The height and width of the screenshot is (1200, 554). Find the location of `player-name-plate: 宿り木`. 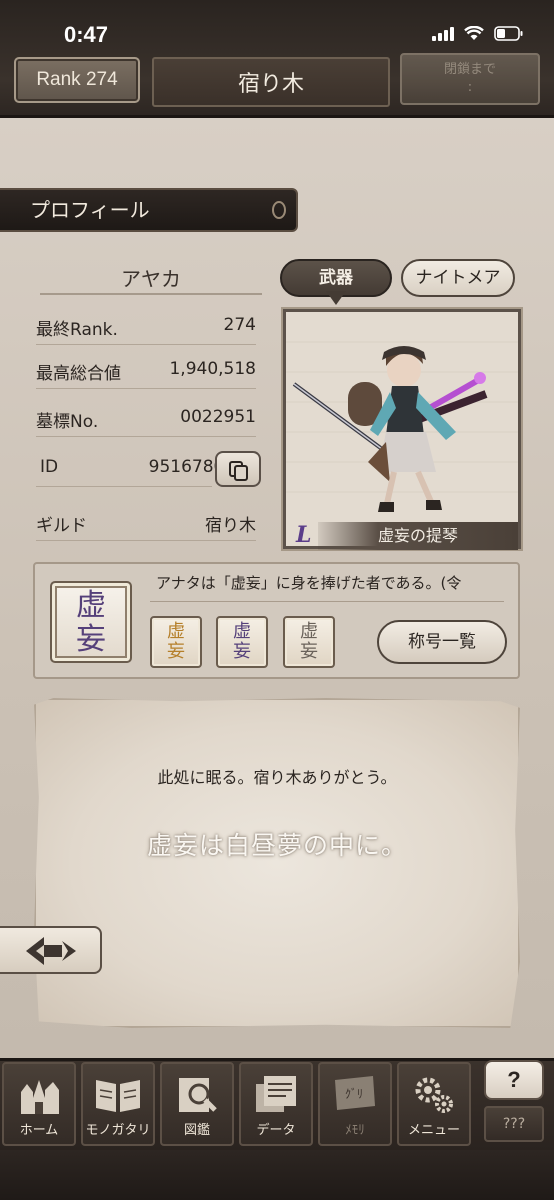

player-name-plate: 宿り木 is located at coordinates (271, 82).